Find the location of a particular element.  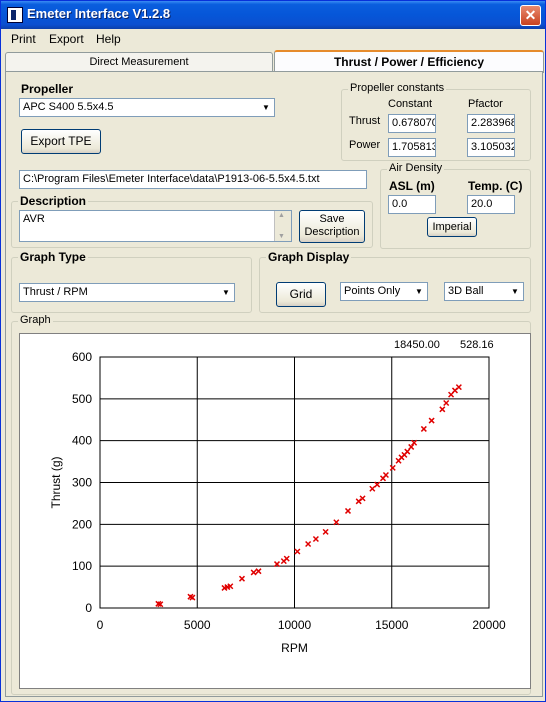

marker-style-select: 3D Ball ▼ is located at coordinates (484, 291).